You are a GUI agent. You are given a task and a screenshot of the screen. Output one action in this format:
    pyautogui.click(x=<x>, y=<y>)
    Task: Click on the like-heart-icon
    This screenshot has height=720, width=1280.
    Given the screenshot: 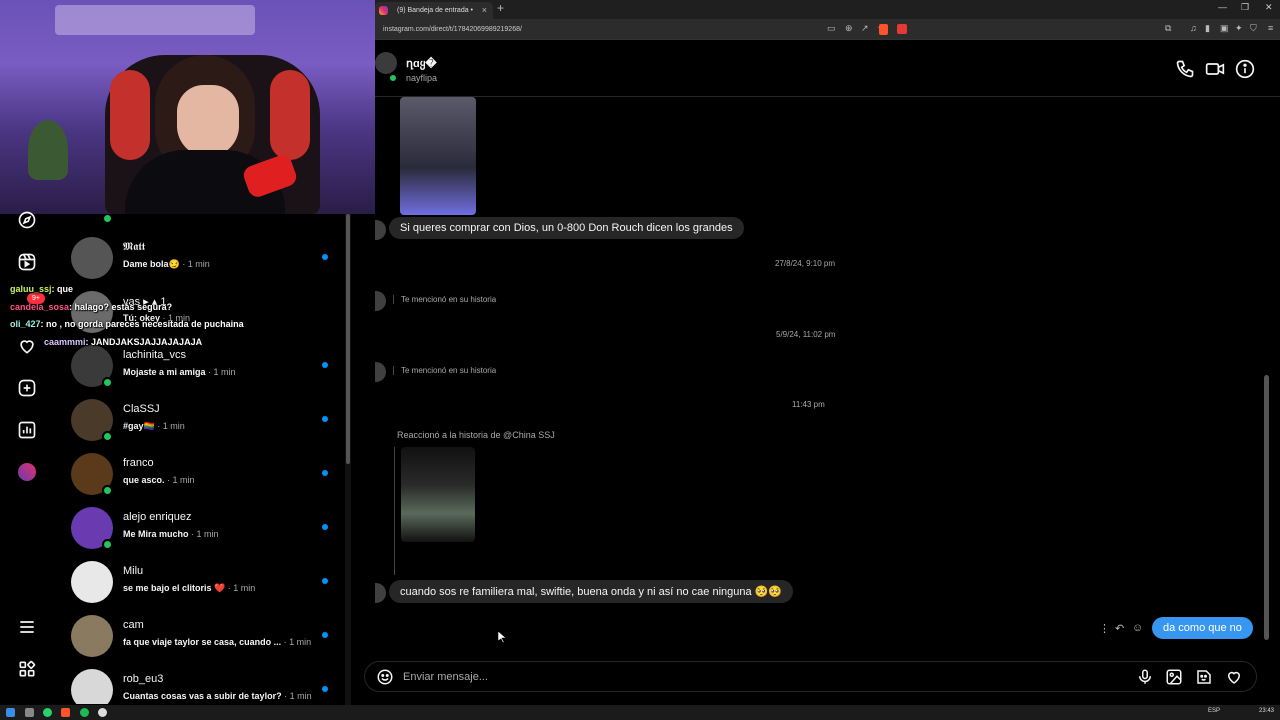 What is the action you would take?
    pyautogui.click(x=1234, y=677)
    